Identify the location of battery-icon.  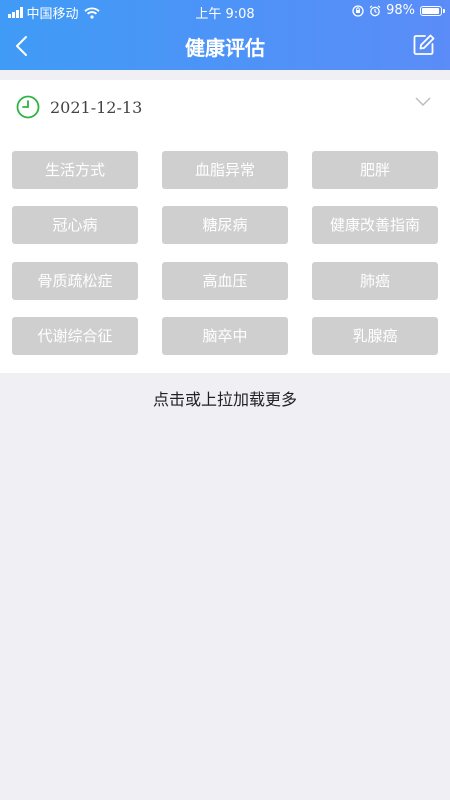
(432, 10).